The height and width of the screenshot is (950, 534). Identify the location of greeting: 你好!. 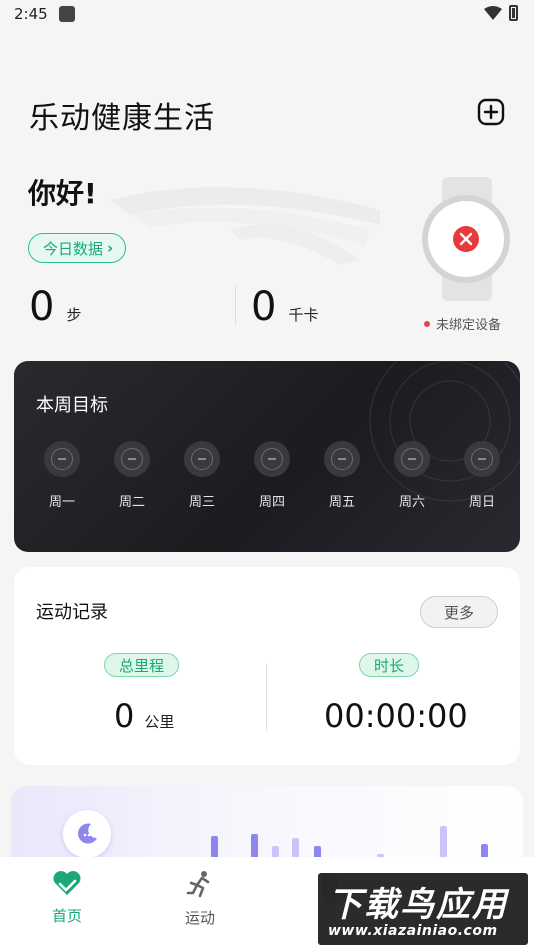
(62, 193).